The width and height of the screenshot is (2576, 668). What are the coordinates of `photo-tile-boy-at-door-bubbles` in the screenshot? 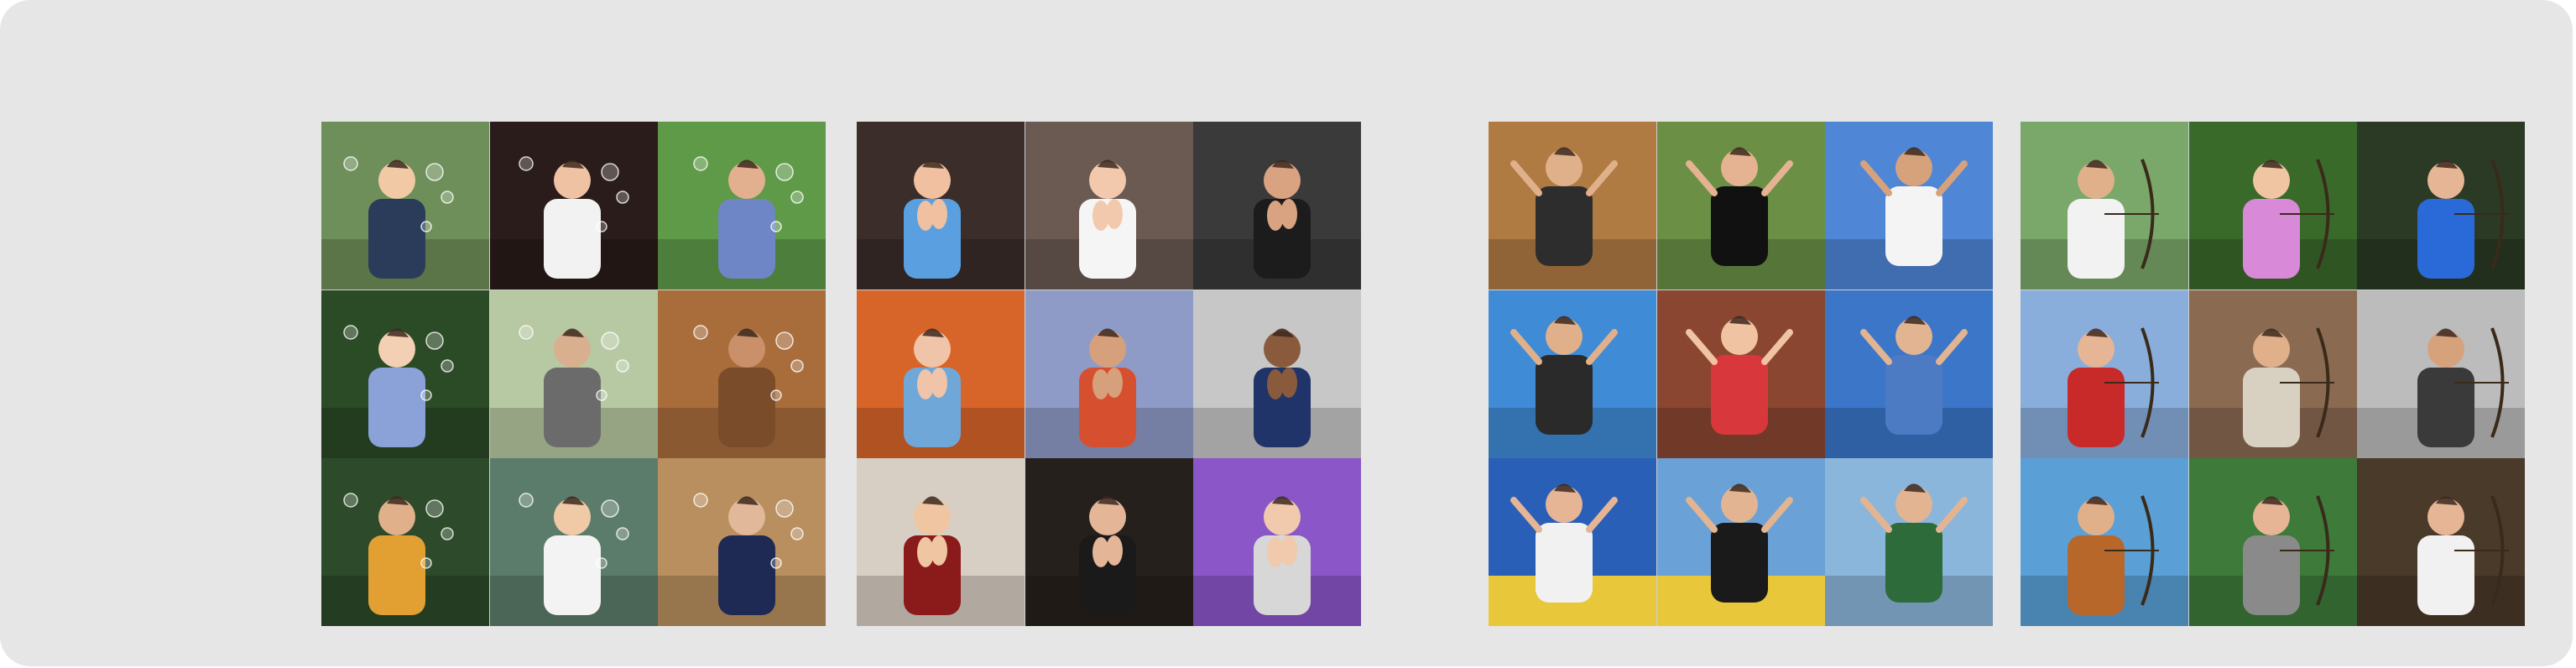 It's located at (573, 542).